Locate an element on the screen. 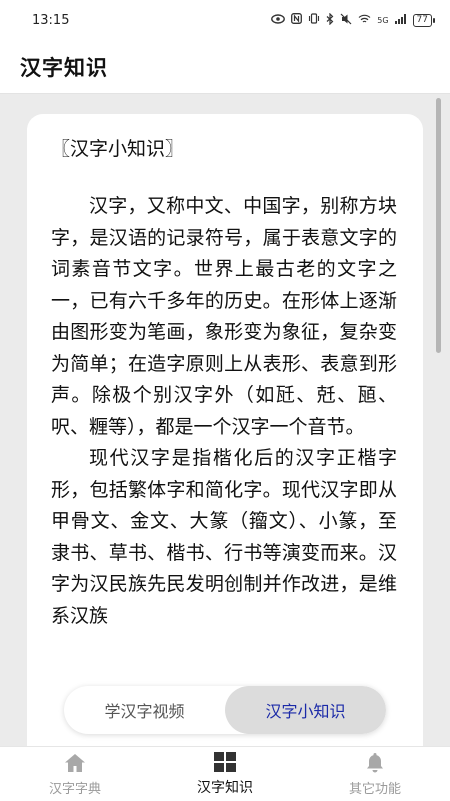 The height and width of the screenshot is (801, 450). nav-item-dictionary: 汉字字典 is located at coordinates (75, 774).